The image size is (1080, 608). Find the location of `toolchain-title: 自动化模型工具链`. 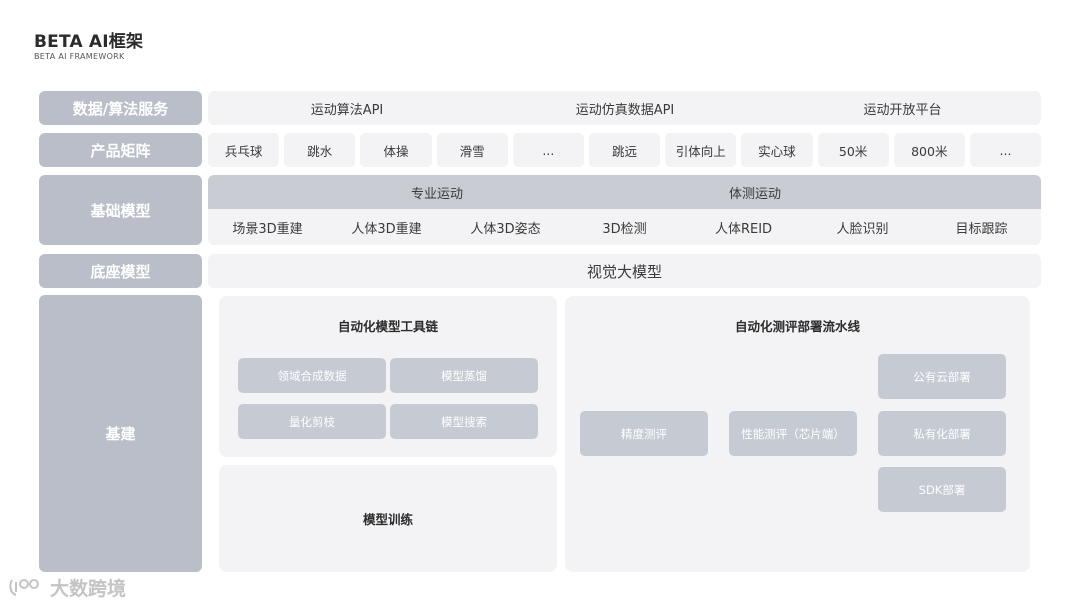

toolchain-title: 自动化模型工具链 is located at coordinates (387, 326).